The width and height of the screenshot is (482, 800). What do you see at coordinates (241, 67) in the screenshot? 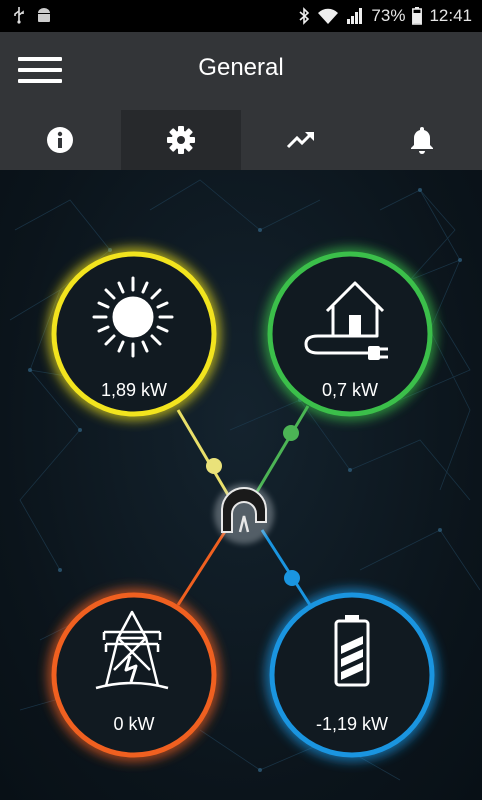
I see `page-title: General` at bounding box center [241, 67].